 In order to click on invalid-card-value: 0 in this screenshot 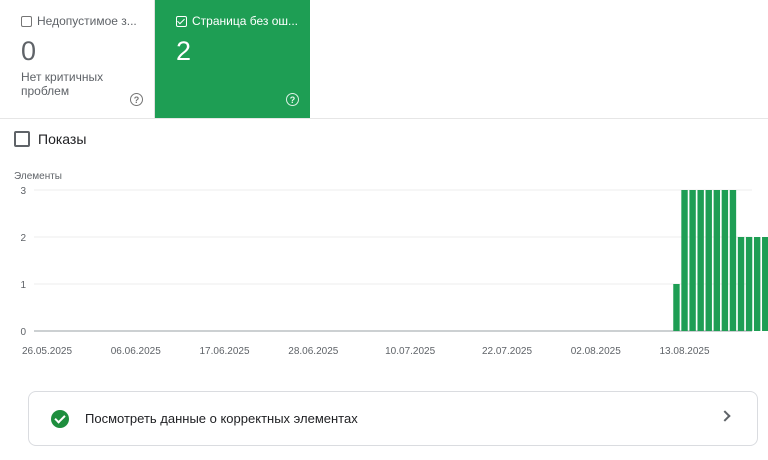, I will do `click(29, 51)`.